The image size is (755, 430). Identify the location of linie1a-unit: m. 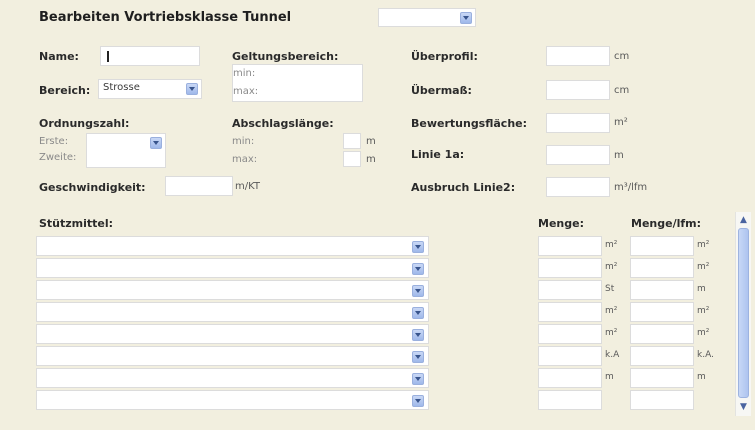
(619, 155).